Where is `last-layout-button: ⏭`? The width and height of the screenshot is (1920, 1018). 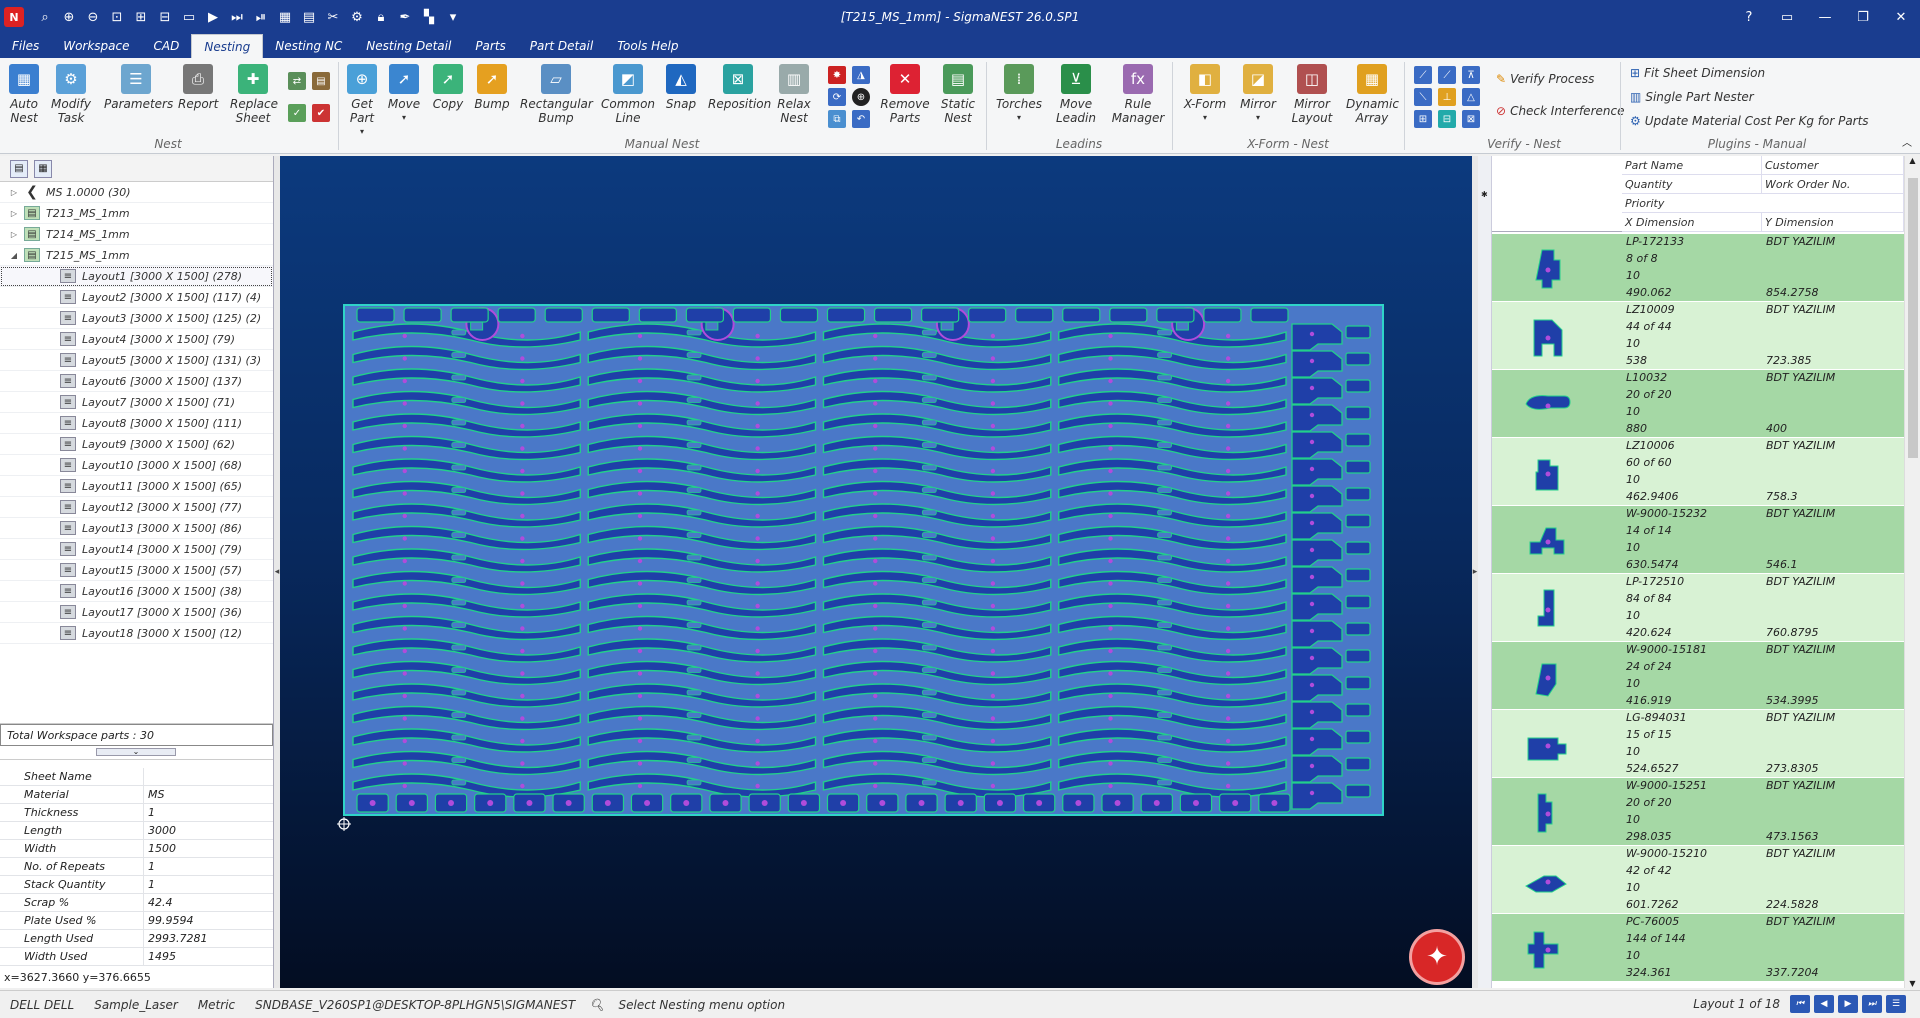
last-layout-button: ⏭ is located at coordinates (1872, 1004).